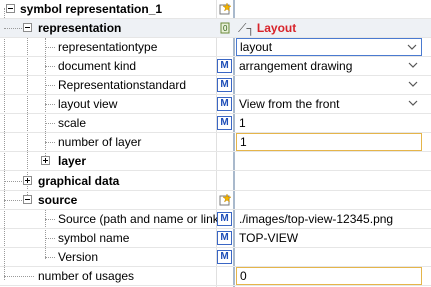 This screenshot has height=287, width=431. I want to click on property-label: number of layer, so click(100, 142).